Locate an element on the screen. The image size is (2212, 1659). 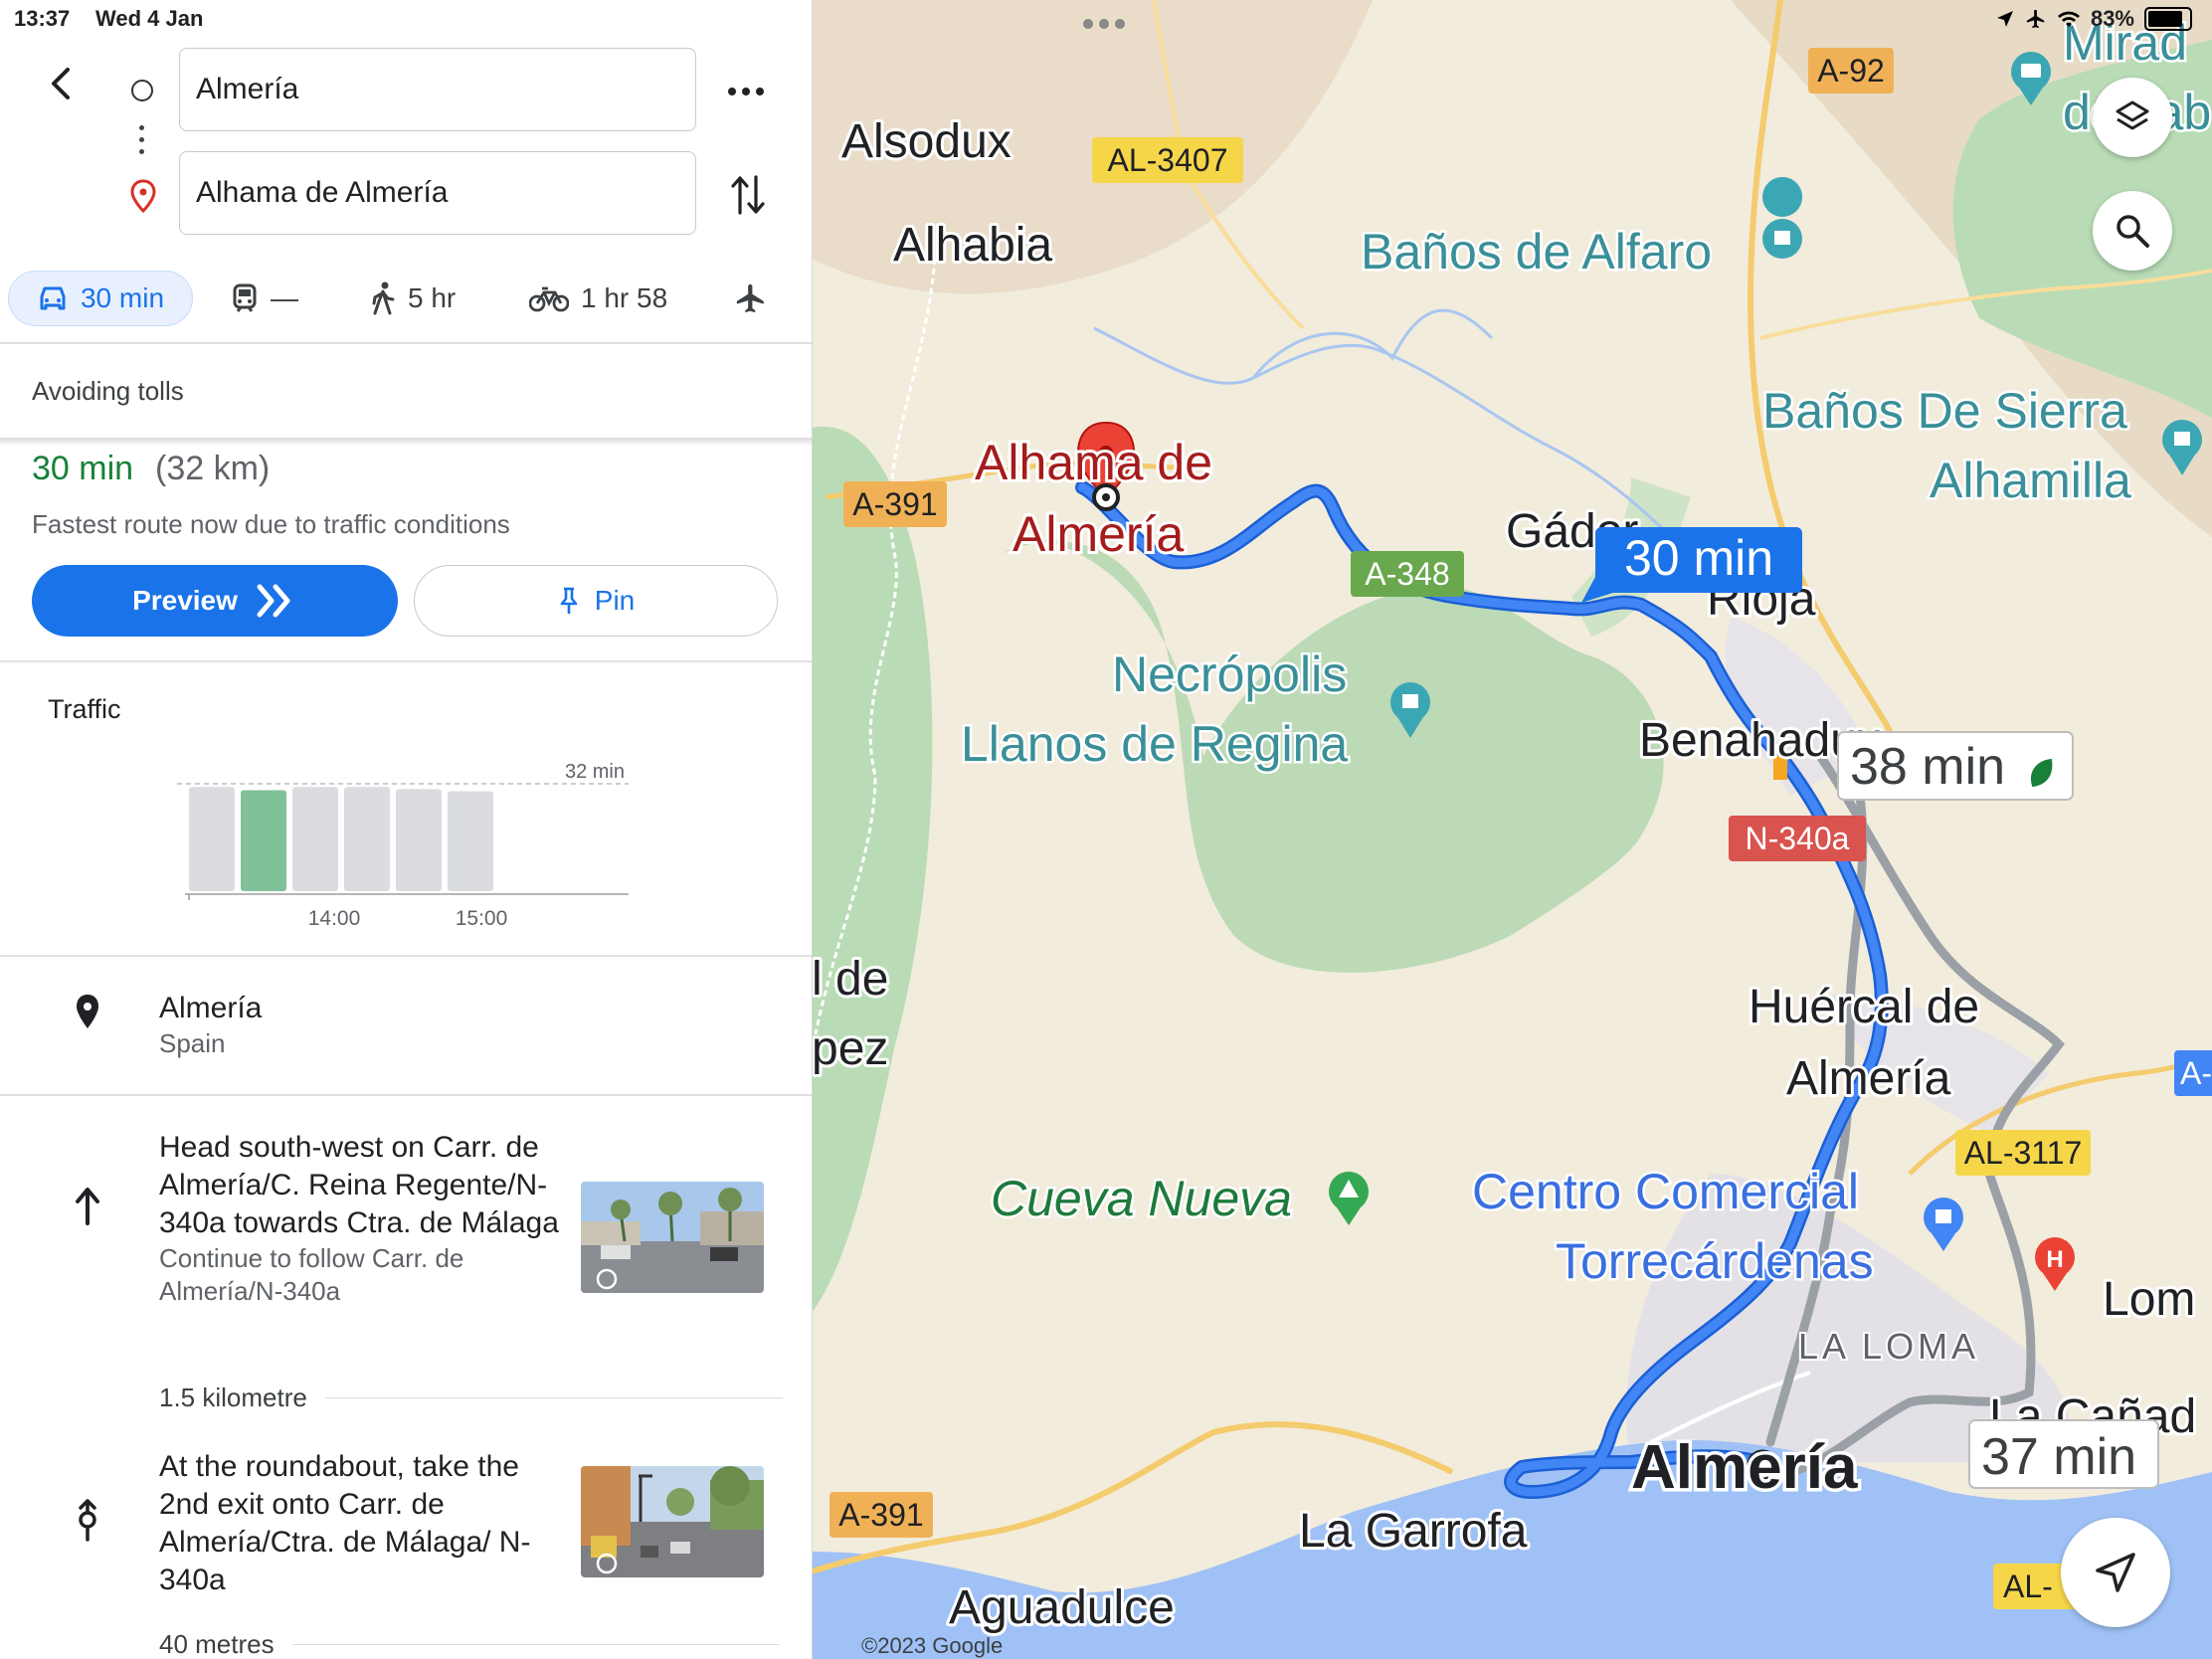
navigation-arrow-icon is located at coordinates (2115, 1572).